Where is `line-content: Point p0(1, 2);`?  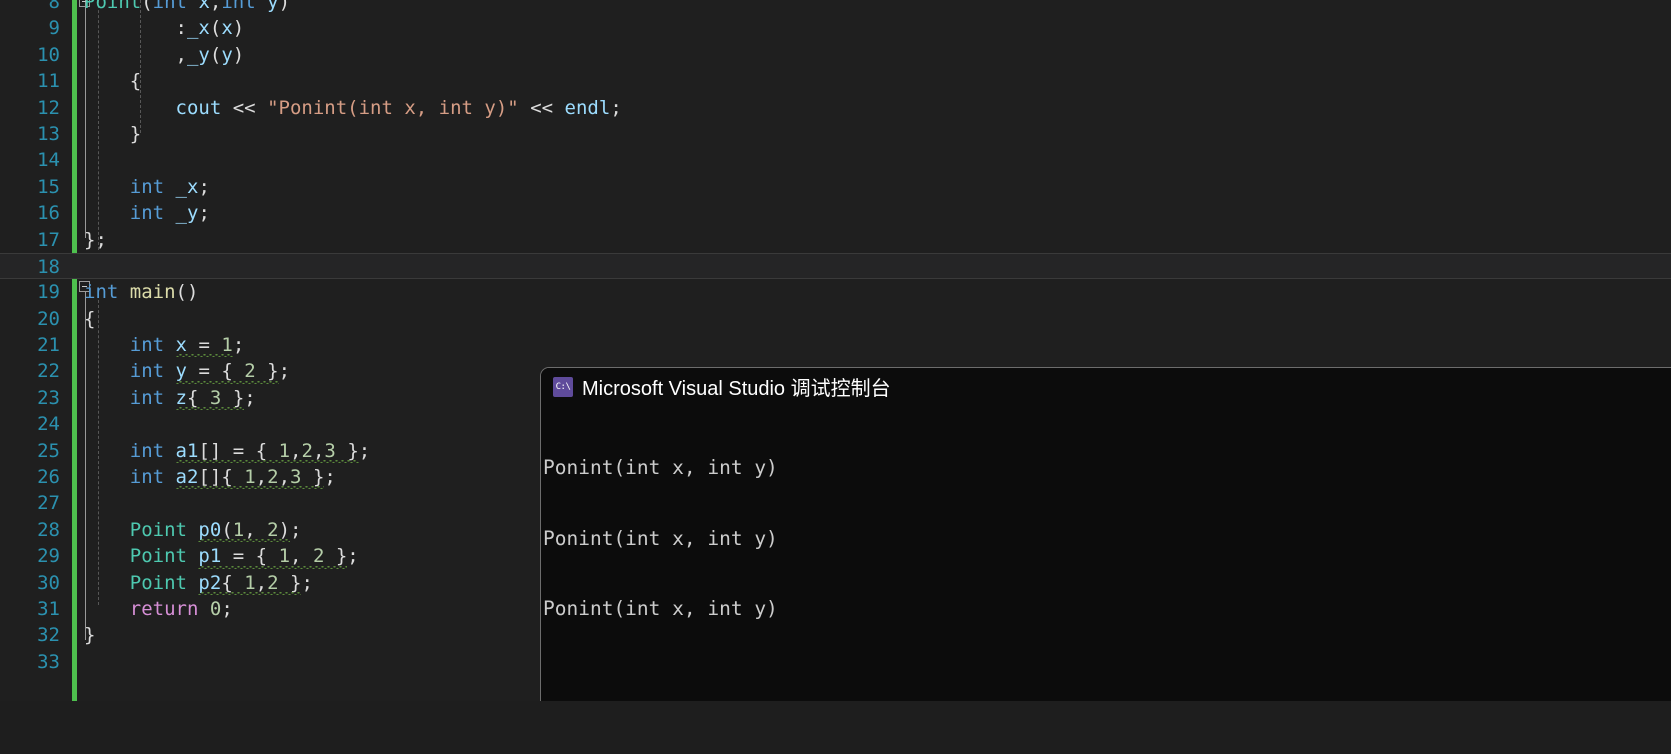 line-content: Point p0(1, 2); is located at coordinates (192, 530).